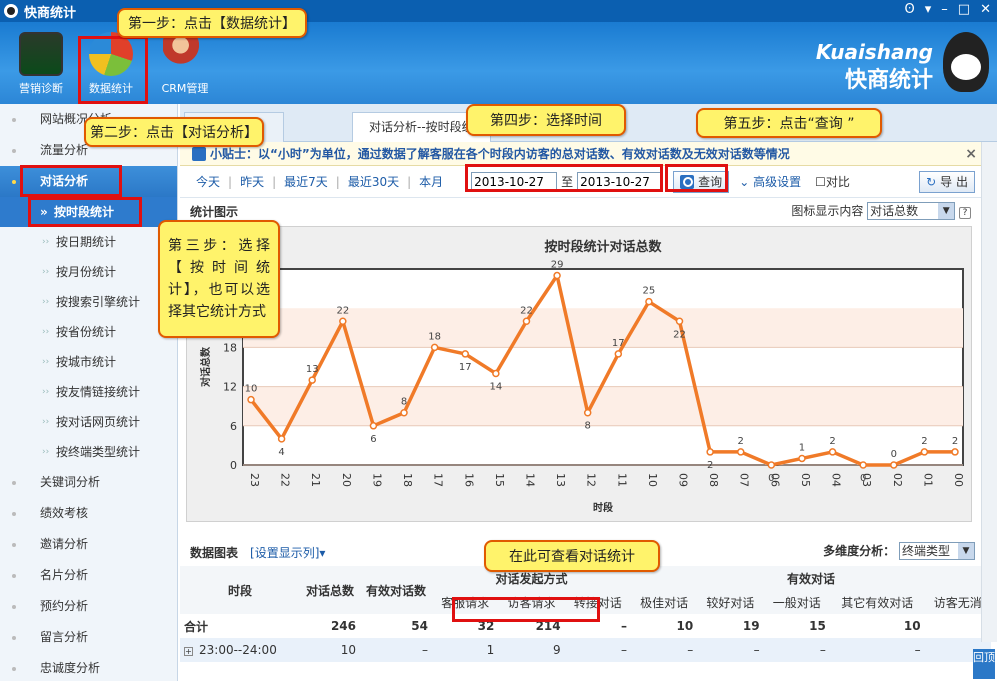  I want to click on sidebar-item-by-date: ›› 按日期统计, so click(88, 242).